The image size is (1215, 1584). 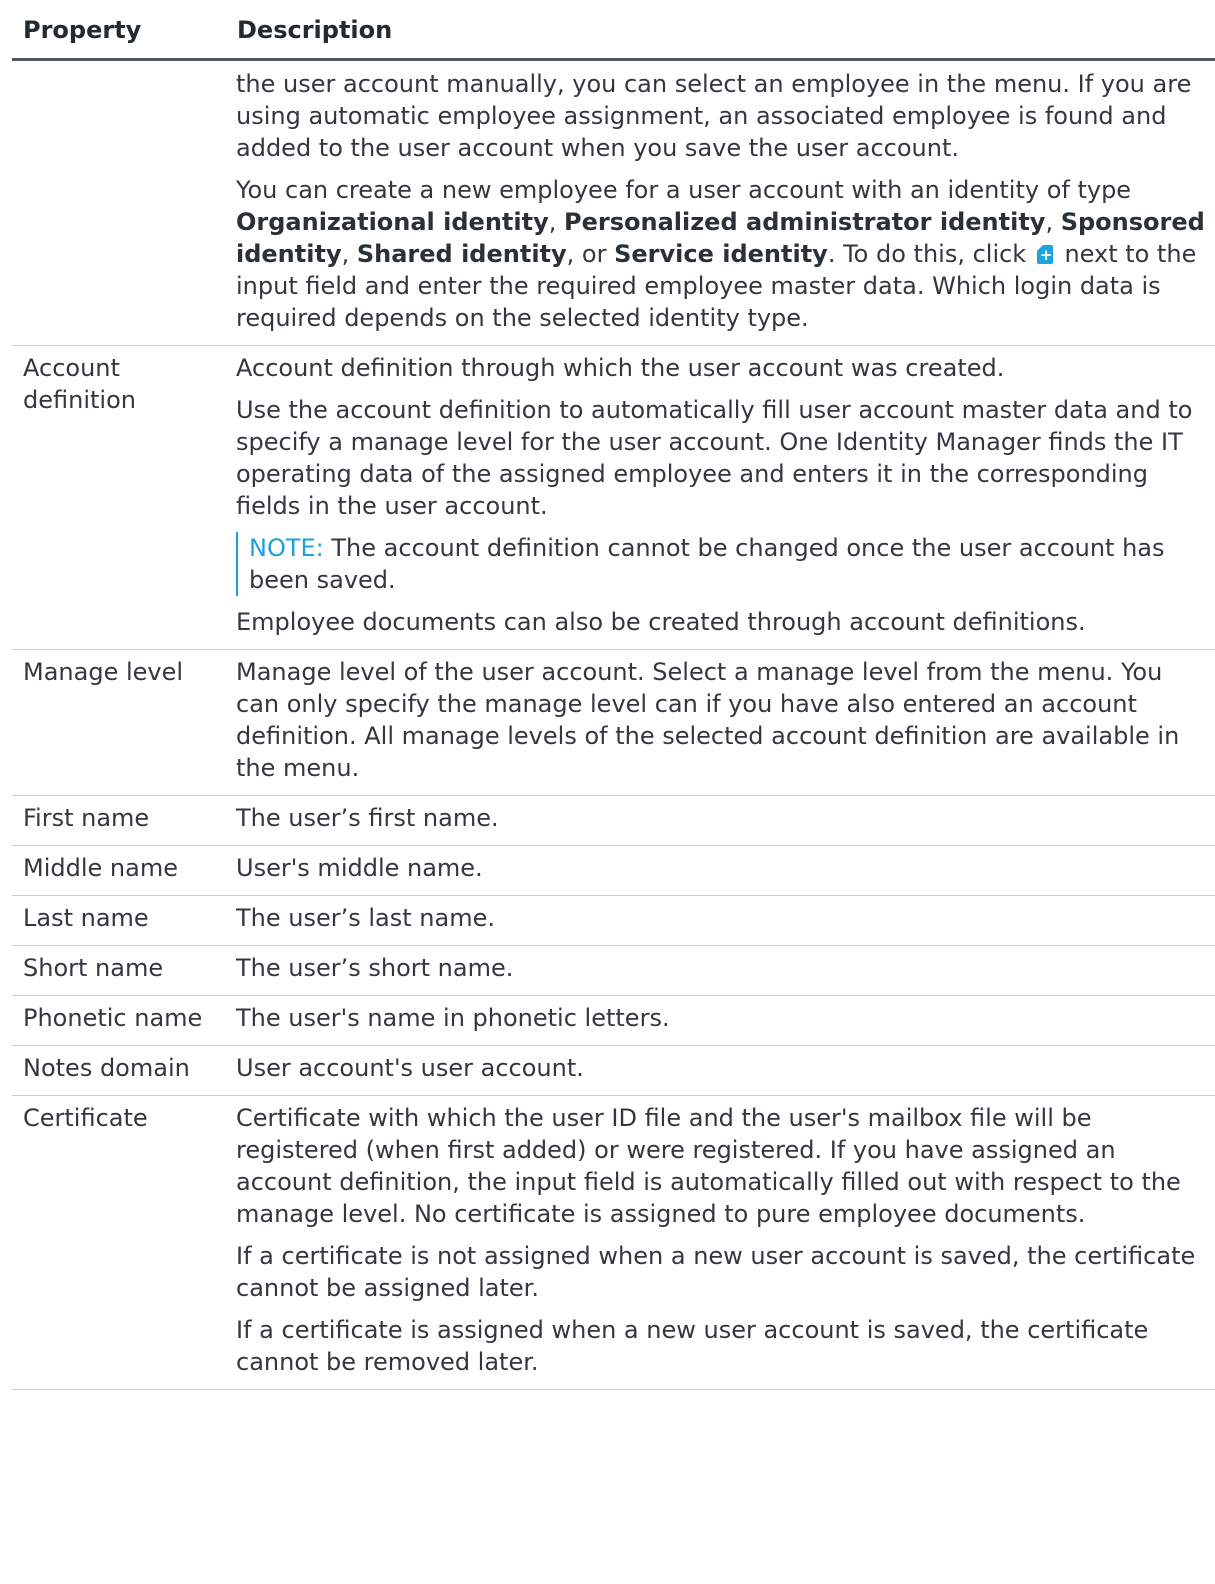 What do you see at coordinates (359, 868) in the screenshot?
I see `description-paragraph: User's middle name.` at bounding box center [359, 868].